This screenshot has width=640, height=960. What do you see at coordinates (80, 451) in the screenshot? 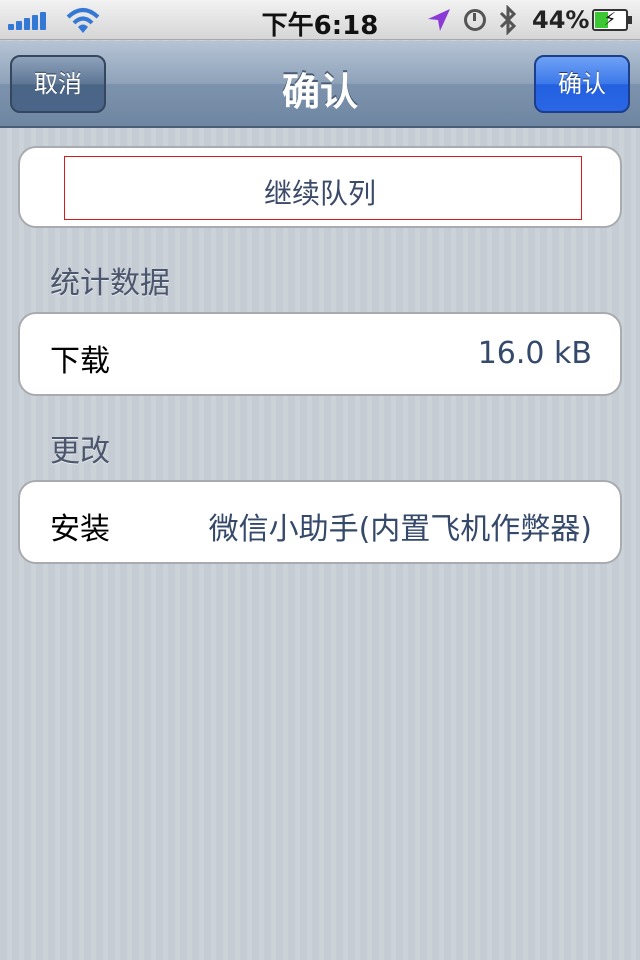
I see `section-header-changes: 更改` at bounding box center [80, 451].